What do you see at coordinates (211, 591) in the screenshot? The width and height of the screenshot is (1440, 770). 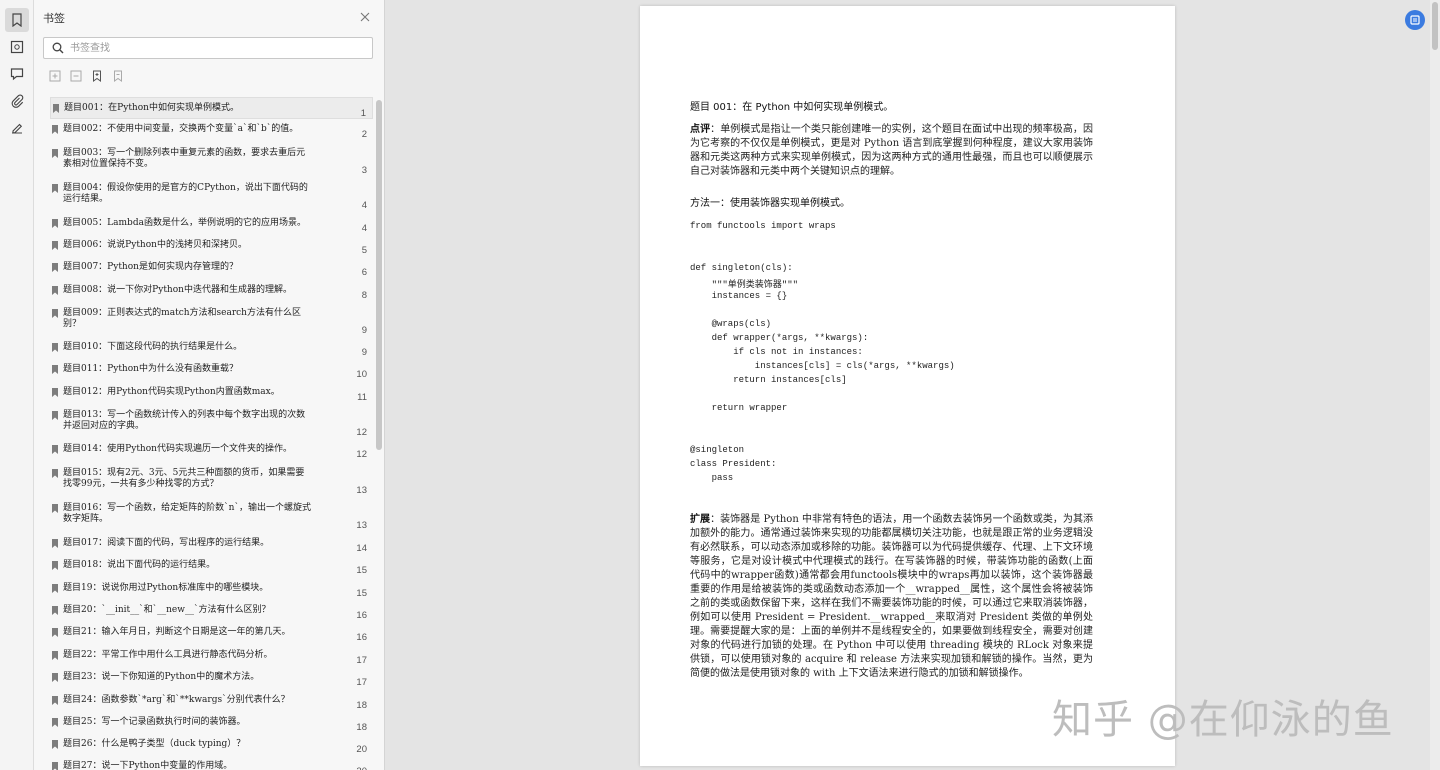 I see `list-item: 题目19：说说你用过Python标准库中的哪些模块。 15` at bounding box center [211, 591].